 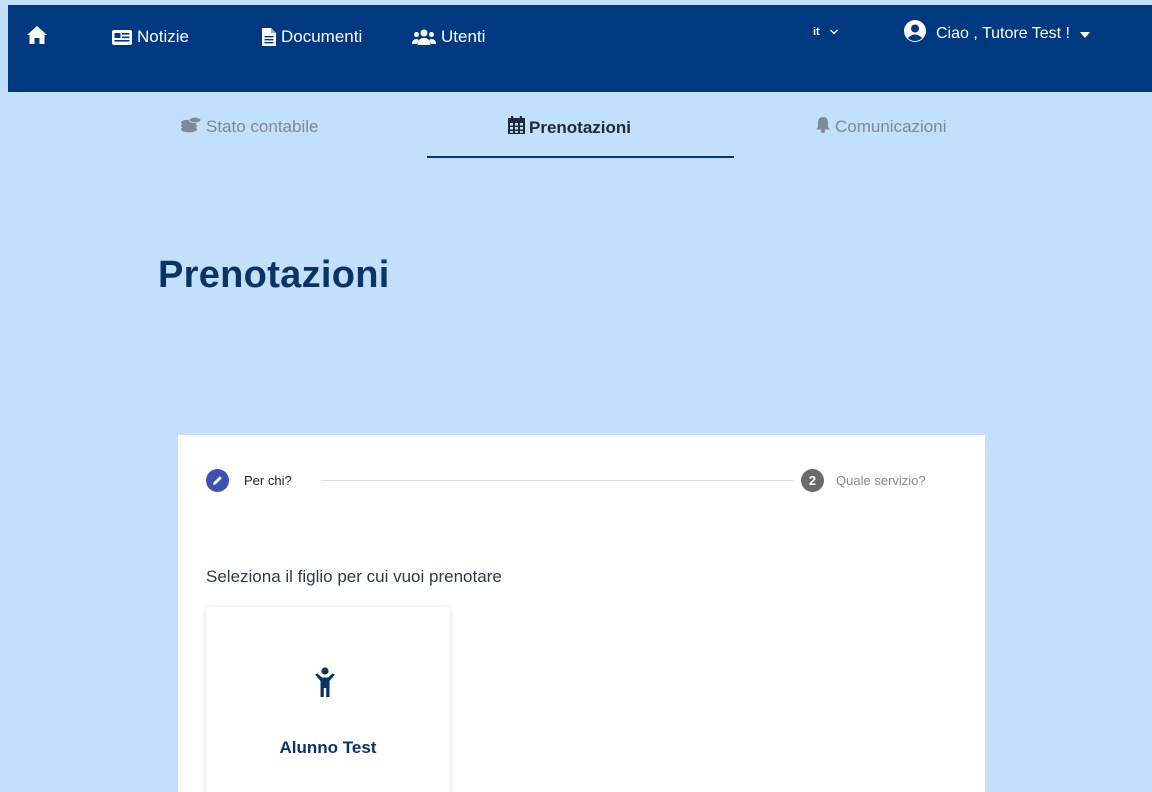 I want to click on step-connector, so click(x=557, y=480).